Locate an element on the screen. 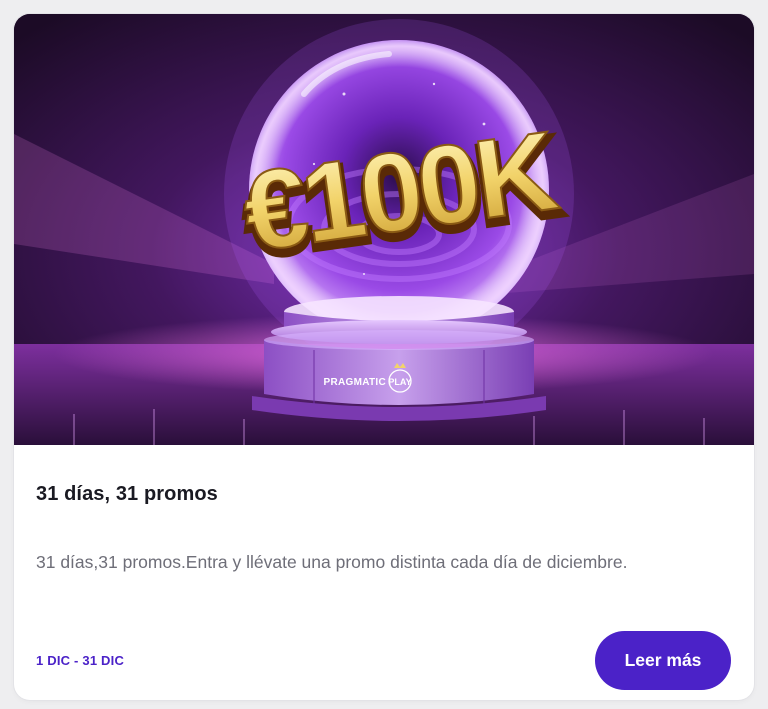  brand-word-pragmatic: PRAGMATIC is located at coordinates (354, 382).